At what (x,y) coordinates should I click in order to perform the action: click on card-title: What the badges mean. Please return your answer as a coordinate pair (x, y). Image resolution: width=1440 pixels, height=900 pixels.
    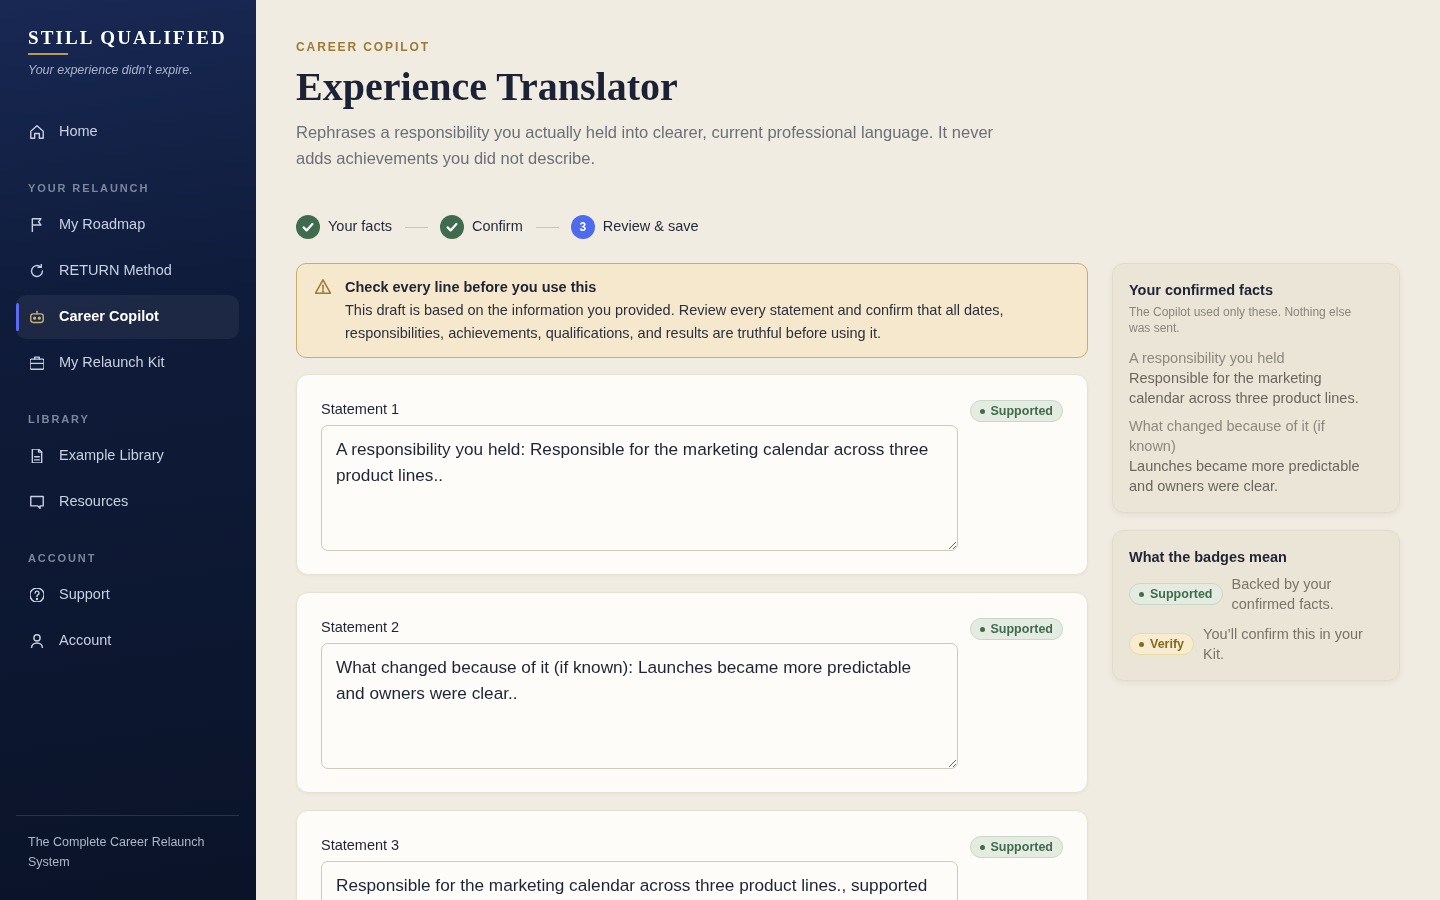
    Looking at the image, I should click on (1208, 557).